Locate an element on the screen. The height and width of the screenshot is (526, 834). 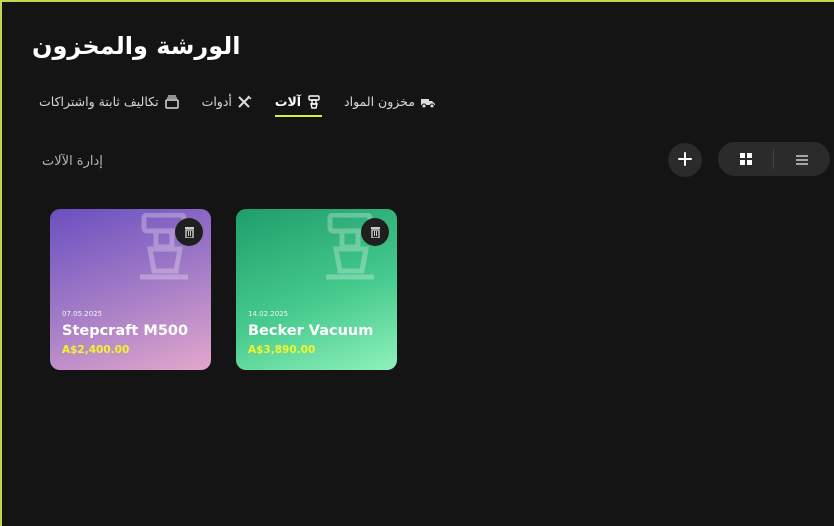
machine-card: 07.05.2025 Stepcraft M500 A$2,400.00 is located at coordinates (130, 289).